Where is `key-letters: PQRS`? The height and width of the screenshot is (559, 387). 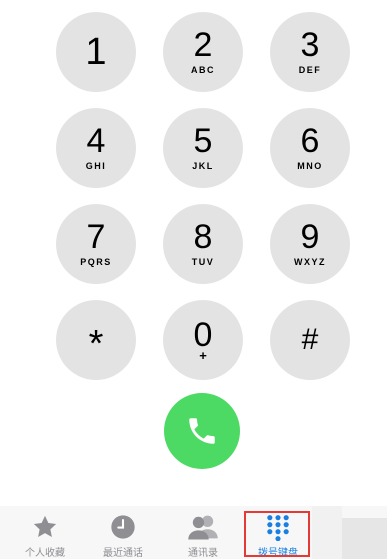 key-letters: PQRS is located at coordinates (96, 262).